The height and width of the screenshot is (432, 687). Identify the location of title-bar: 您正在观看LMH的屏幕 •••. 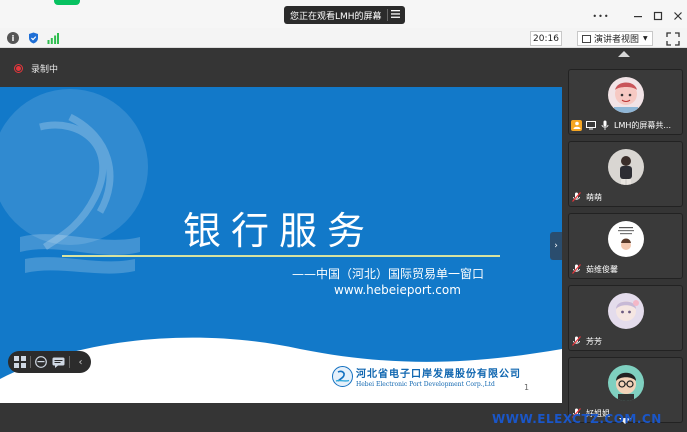
(343, 14).